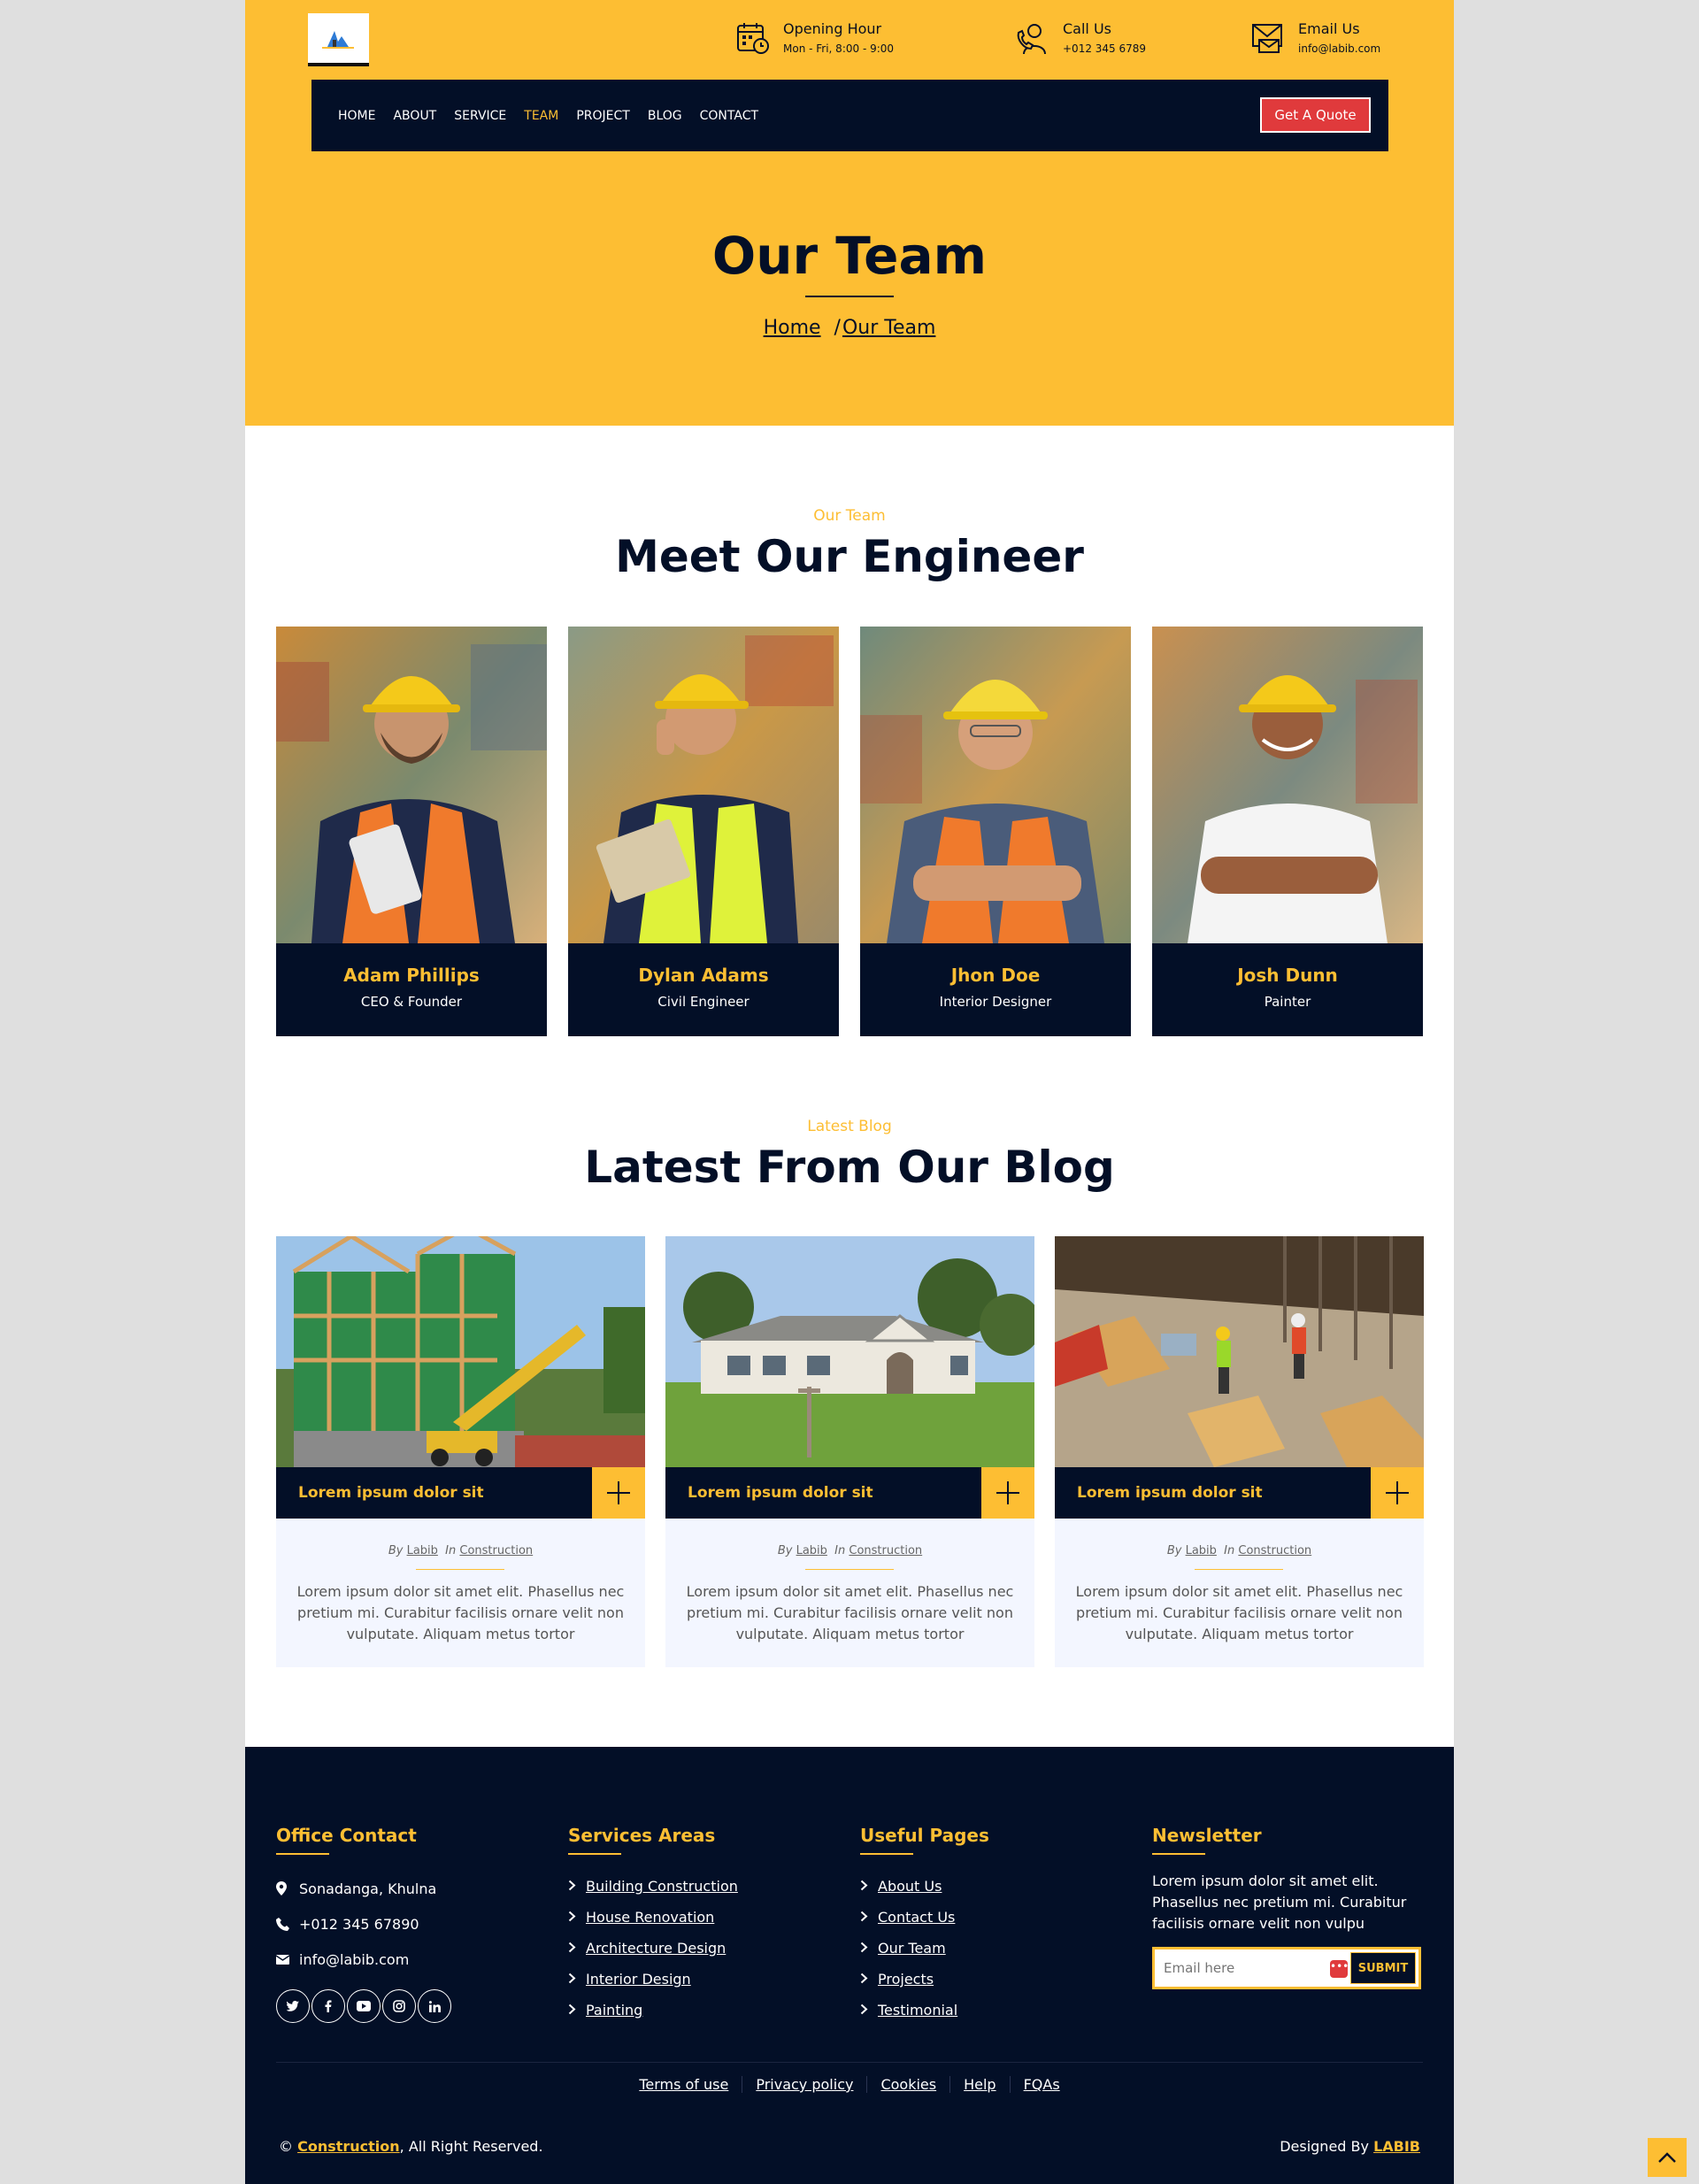 This screenshot has height=2184, width=1699. What do you see at coordinates (338, 39) in the screenshot?
I see `site-logo` at bounding box center [338, 39].